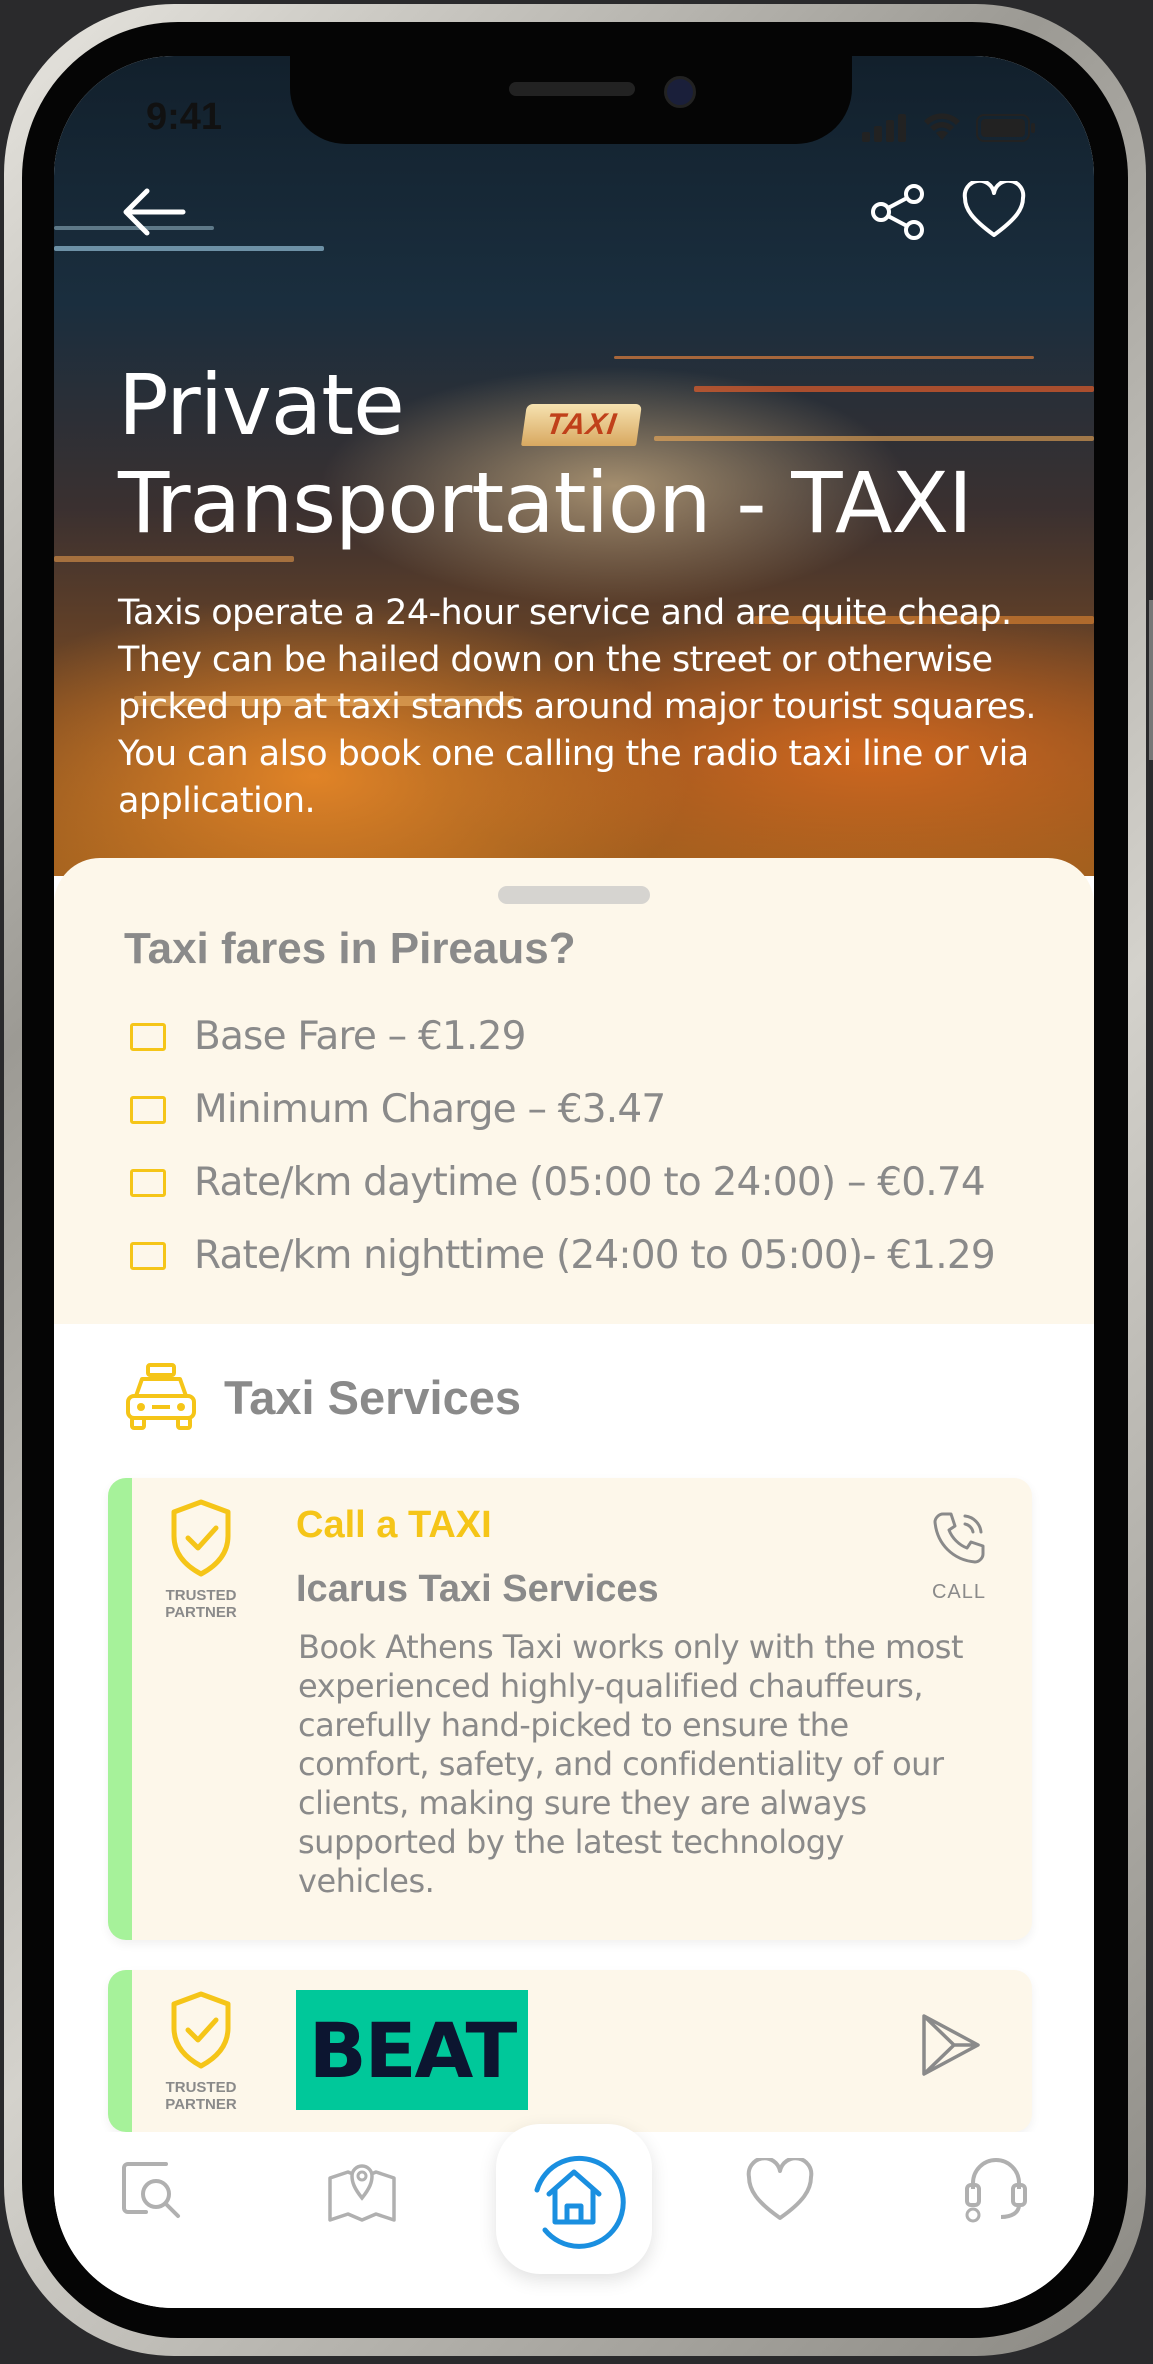 The height and width of the screenshot is (2364, 1153). Describe the element at coordinates (545, 503) in the screenshot. I see `page-title-line2: Transportation - TAXI` at that location.